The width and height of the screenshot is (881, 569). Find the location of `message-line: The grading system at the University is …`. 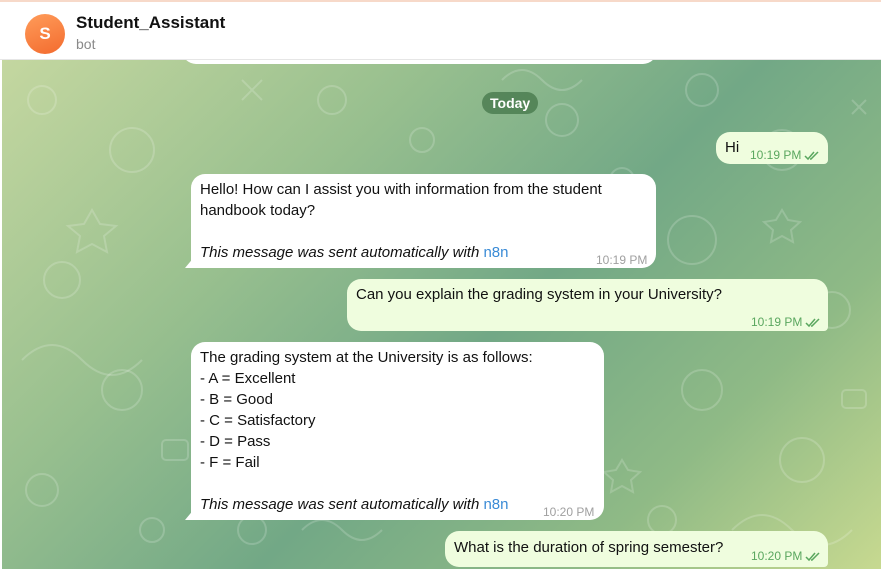

message-line: The grading system at the University is … is located at coordinates (366, 357).